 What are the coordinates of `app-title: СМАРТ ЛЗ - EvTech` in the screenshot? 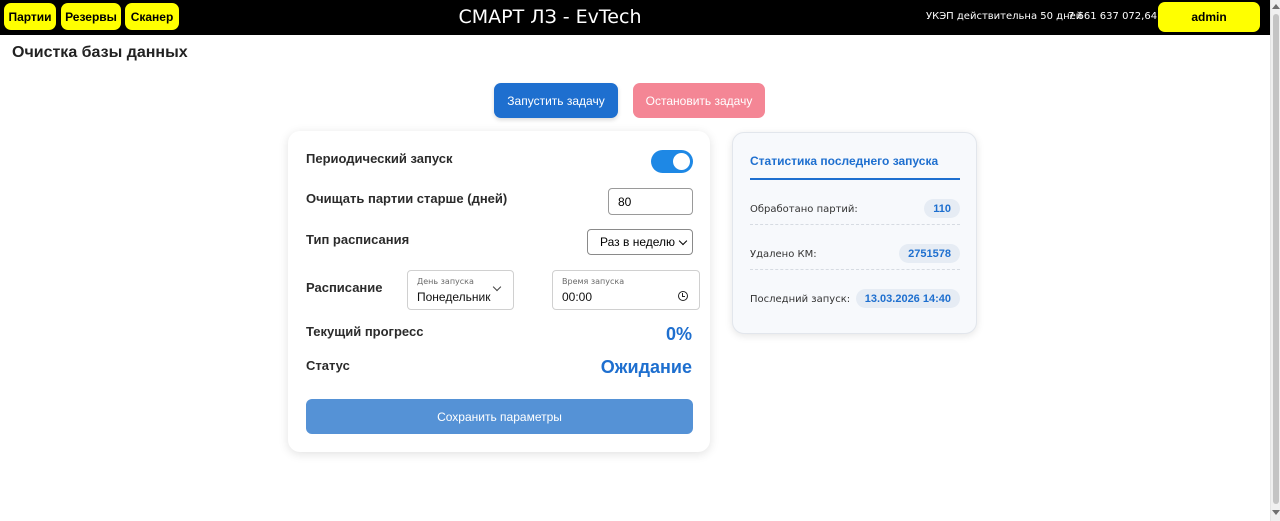 It's located at (550, 17).